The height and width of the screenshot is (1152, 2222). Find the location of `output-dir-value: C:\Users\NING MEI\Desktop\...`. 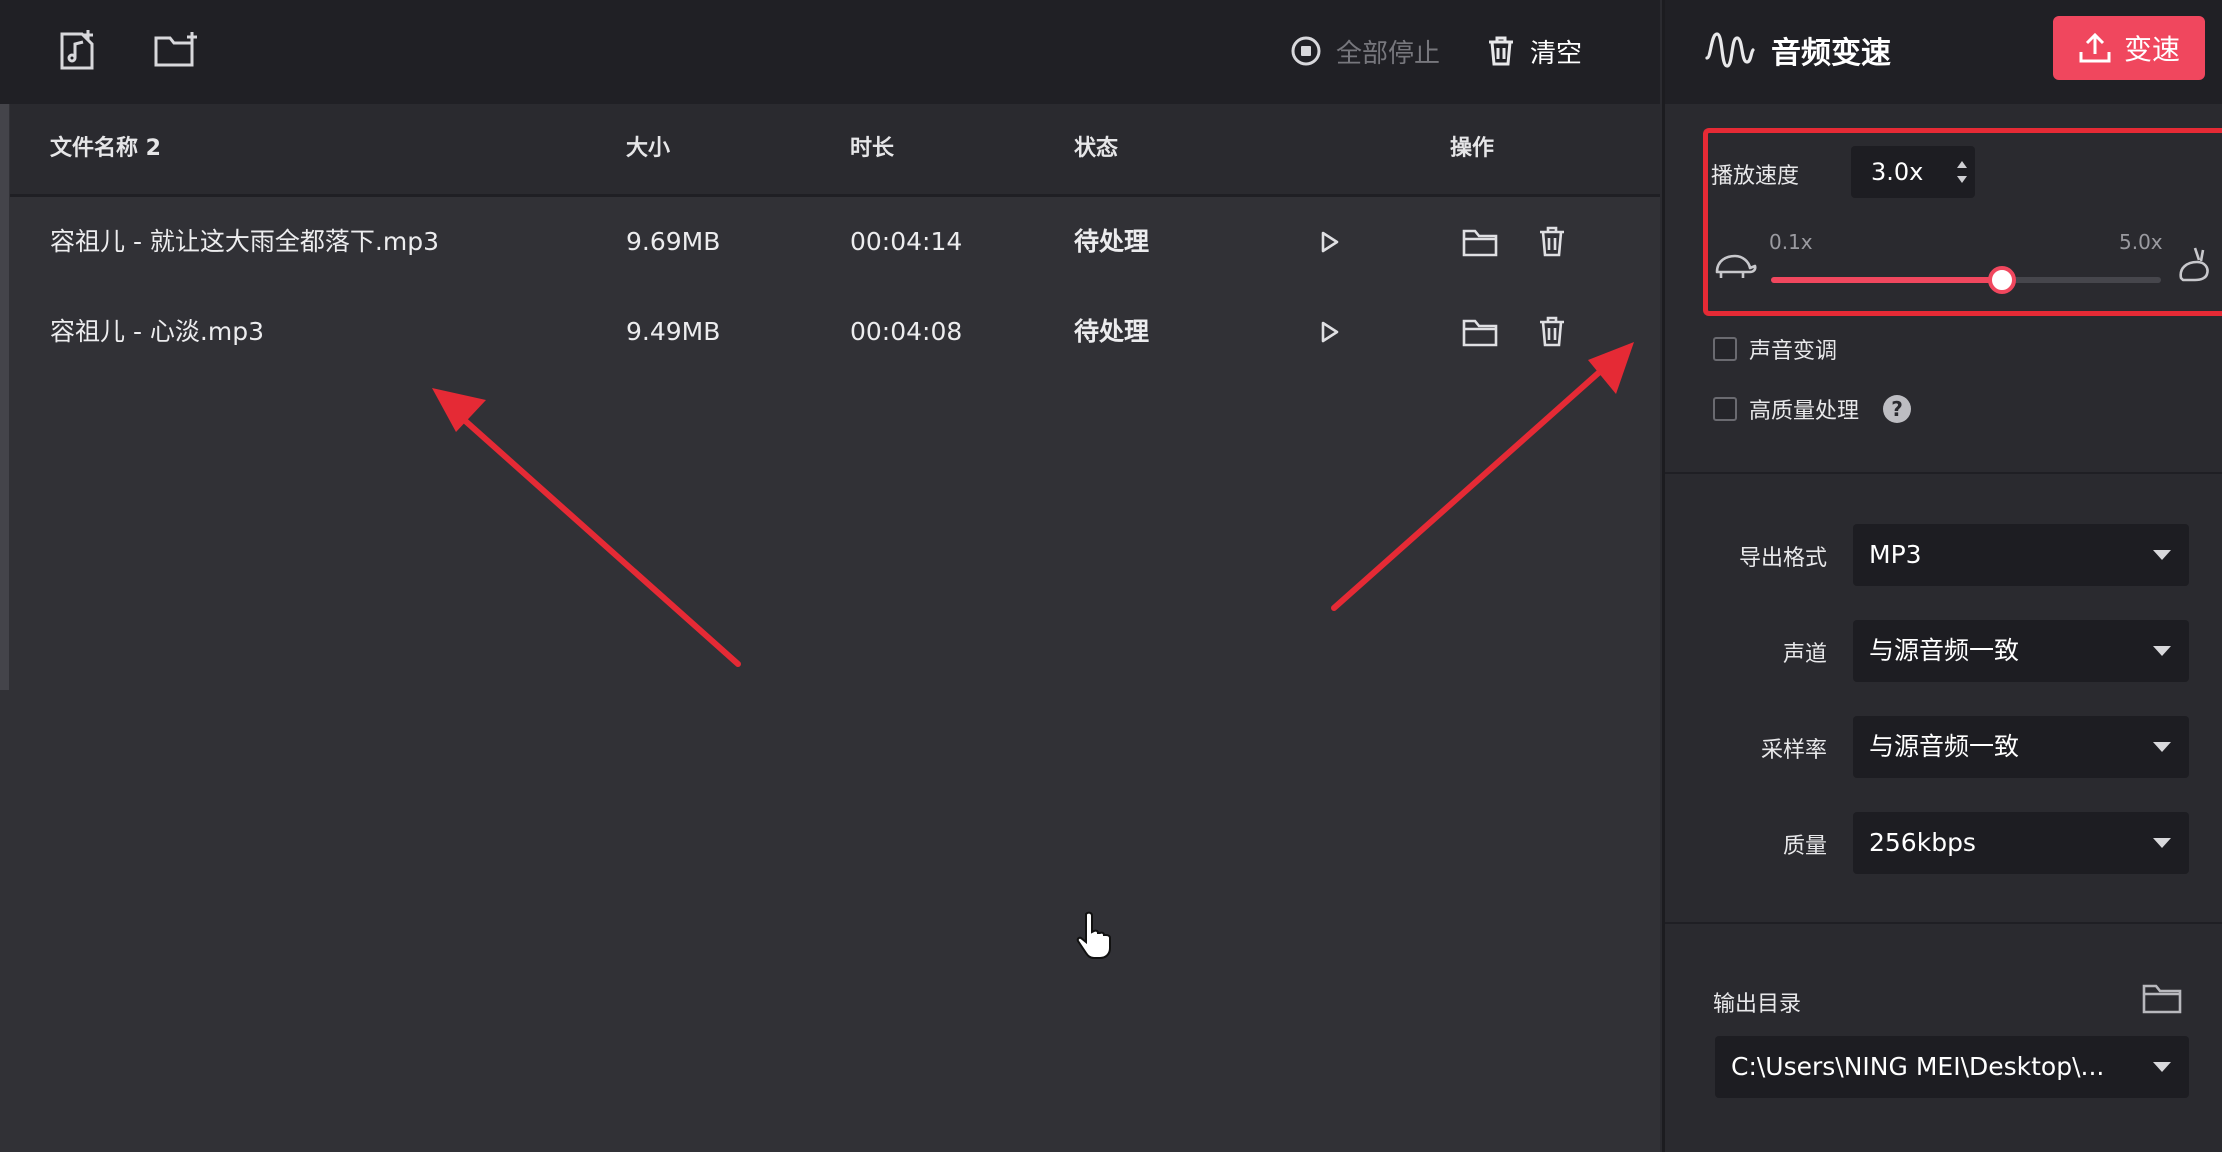

output-dir-value: C:\Users\NING MEI\Desktop\... is located at coordinates (1918, 1066).